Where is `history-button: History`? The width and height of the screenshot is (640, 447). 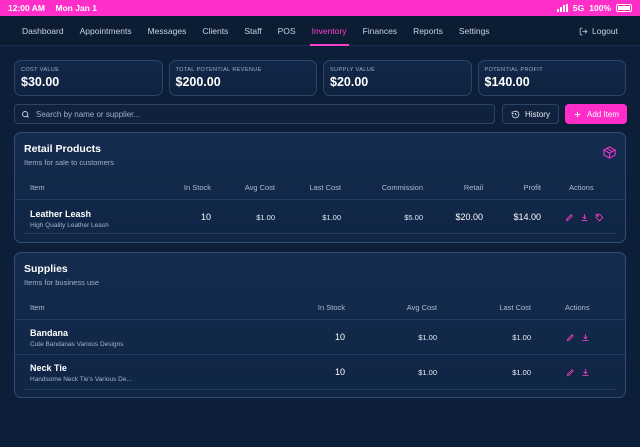
history-button: History is located at coordinates (530, 114).